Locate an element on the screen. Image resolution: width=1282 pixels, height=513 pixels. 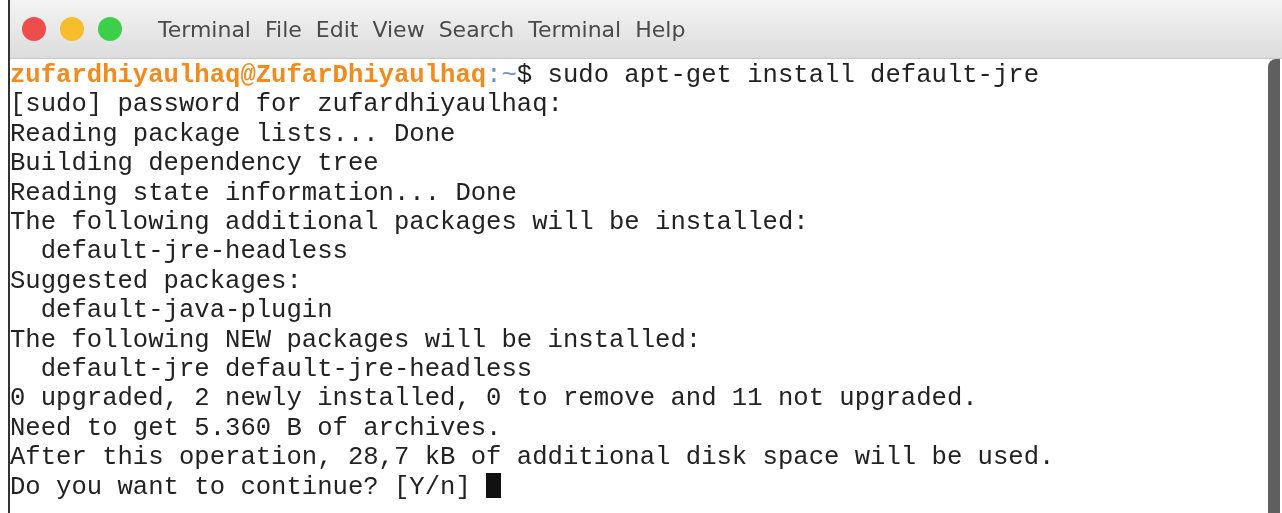
scrollbar is located at coordinates (1274, 286).